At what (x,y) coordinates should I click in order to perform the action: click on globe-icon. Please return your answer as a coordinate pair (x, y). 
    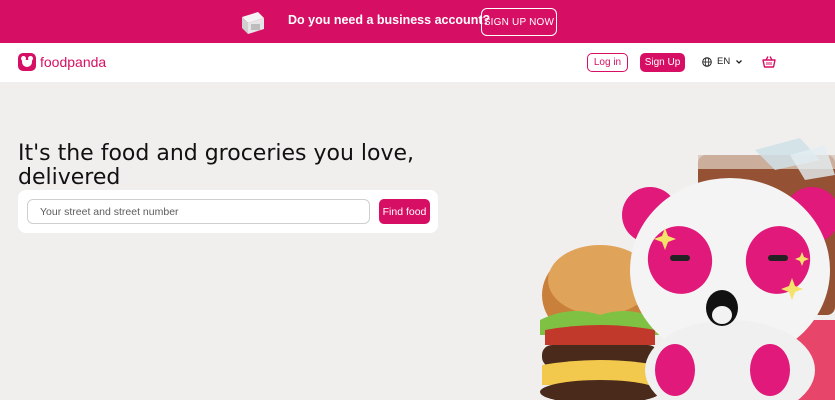
    Looking at the image, I should click on (707, 61).